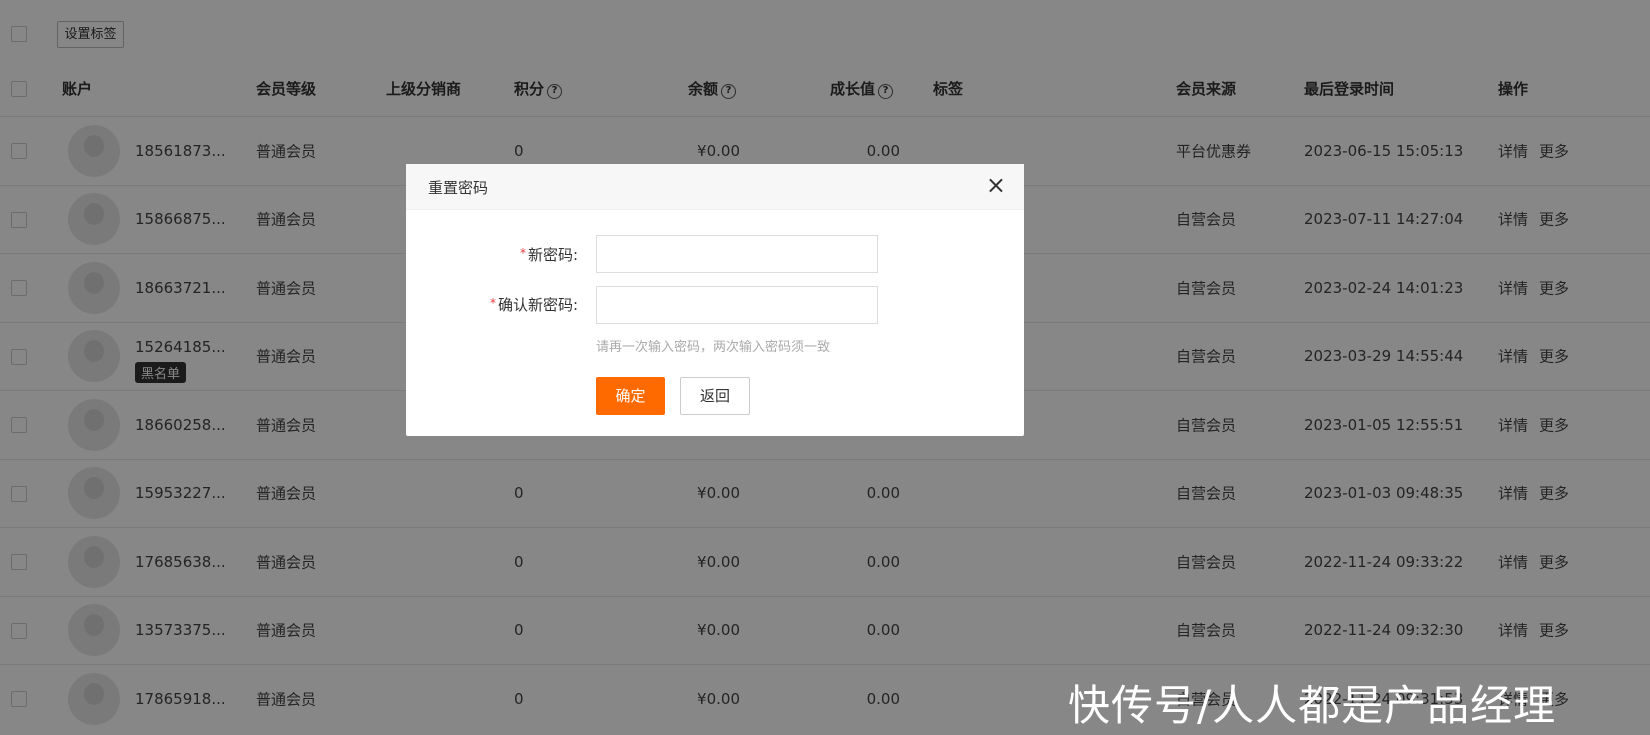 This screenshot has width=1650, height=735. I want to click on back-button: 返回, so click(715, 396).